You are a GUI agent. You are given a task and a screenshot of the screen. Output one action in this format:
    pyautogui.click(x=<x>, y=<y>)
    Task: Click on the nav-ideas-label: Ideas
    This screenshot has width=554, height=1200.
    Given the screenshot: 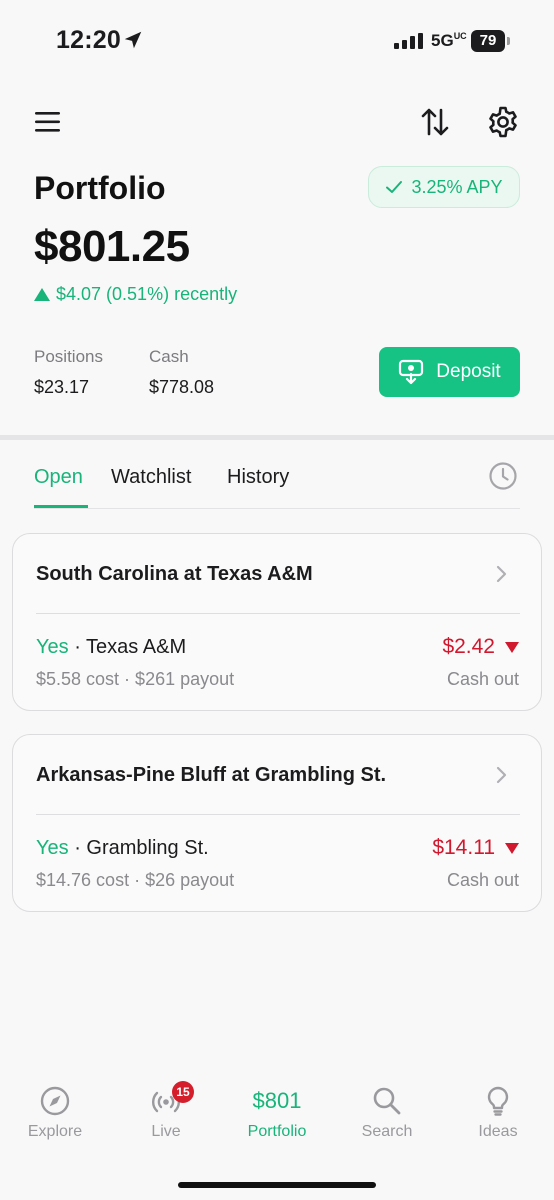 What is the action you would take?
    pyautogui.click(x=498, y=1131)
    